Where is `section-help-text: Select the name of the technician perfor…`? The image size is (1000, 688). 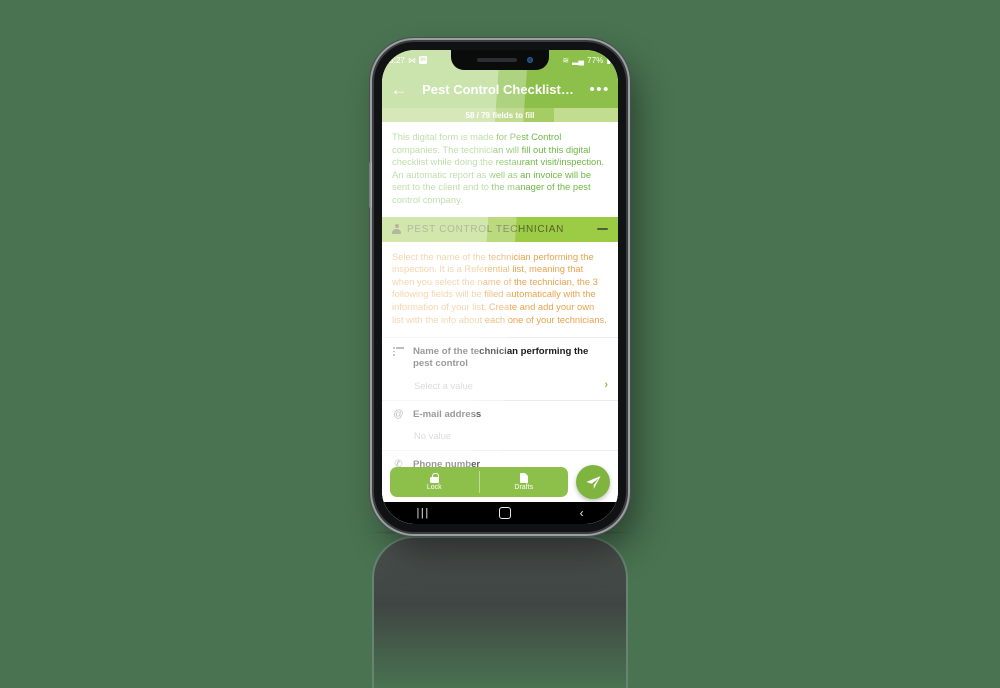 section-help-text: Select the name of the technician perfor… is located at coordinates (499, 287).